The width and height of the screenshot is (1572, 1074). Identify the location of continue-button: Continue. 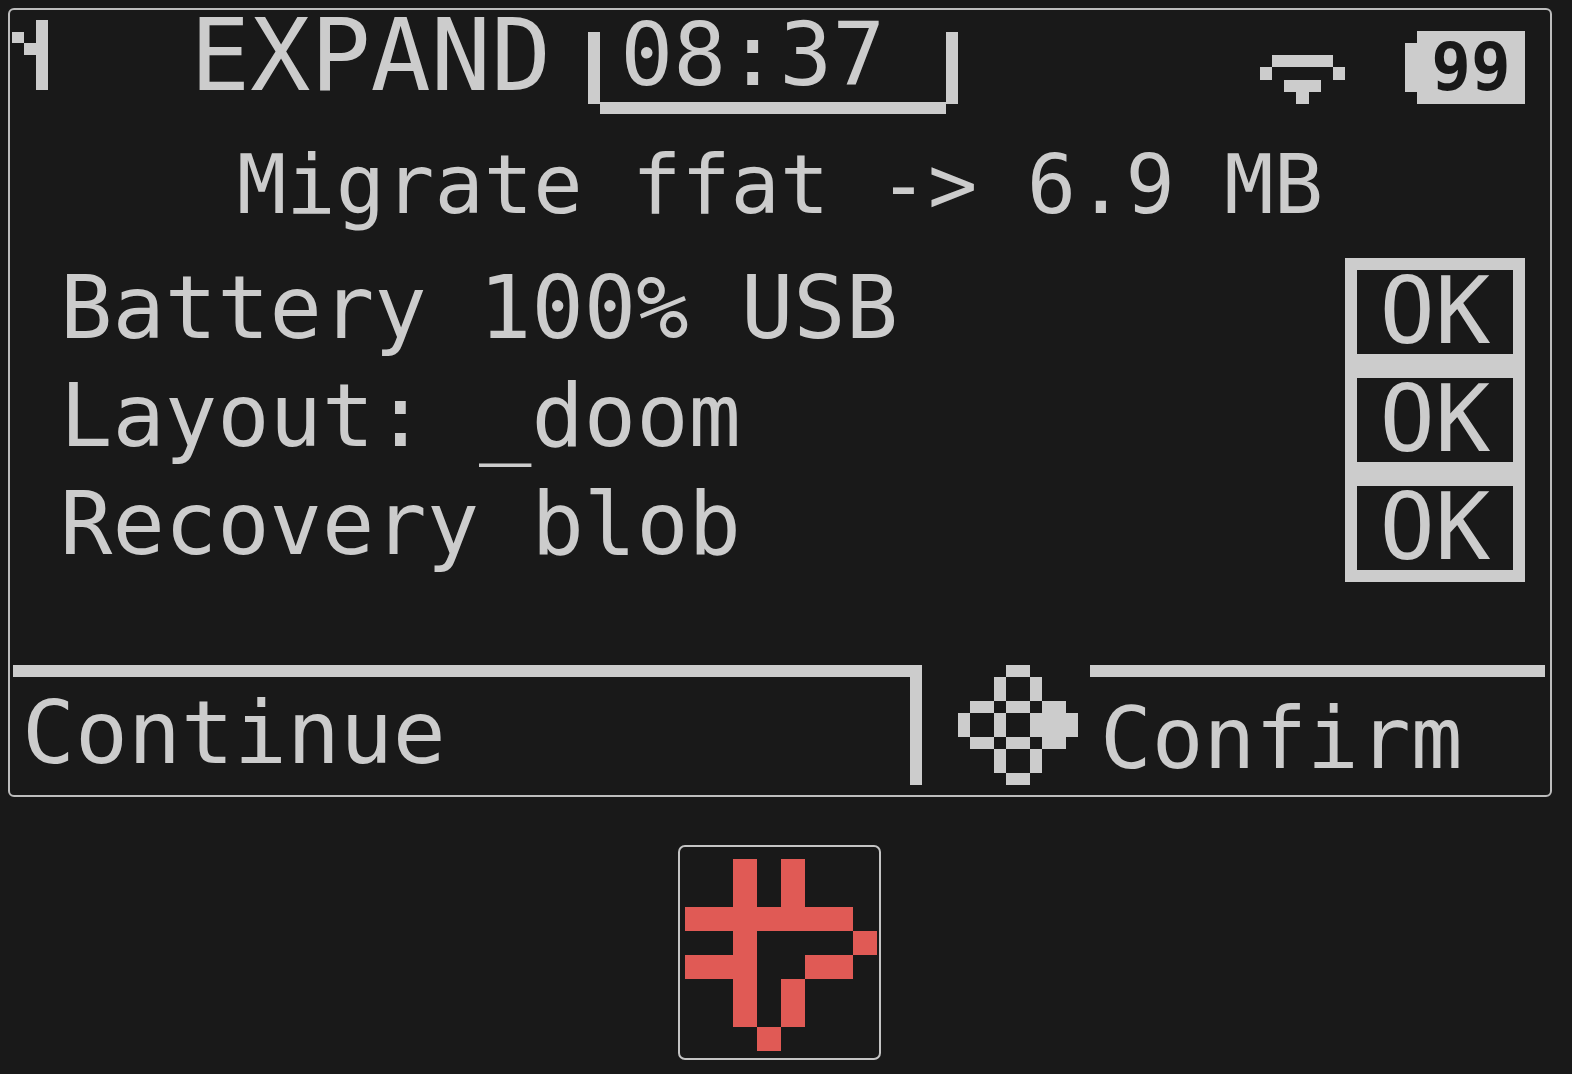
(467, 725).